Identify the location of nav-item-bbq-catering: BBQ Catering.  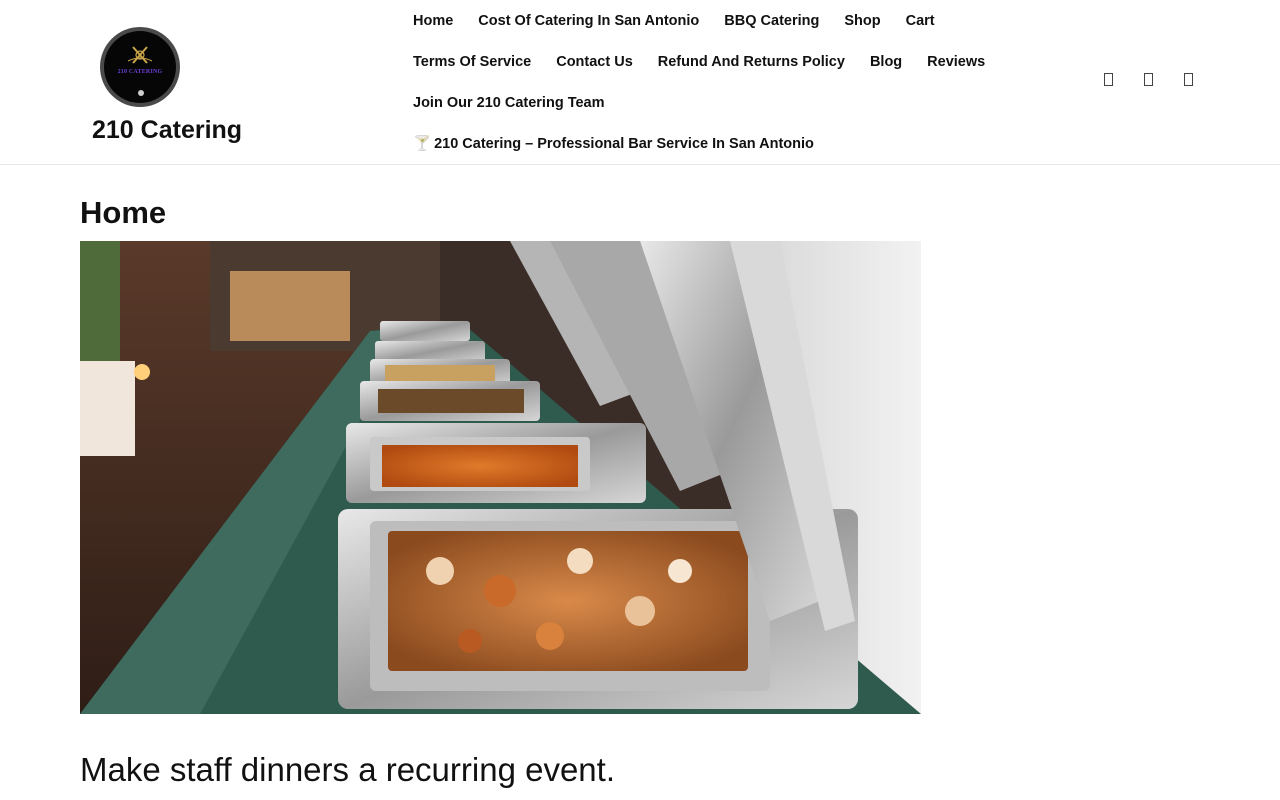
(771, 21).